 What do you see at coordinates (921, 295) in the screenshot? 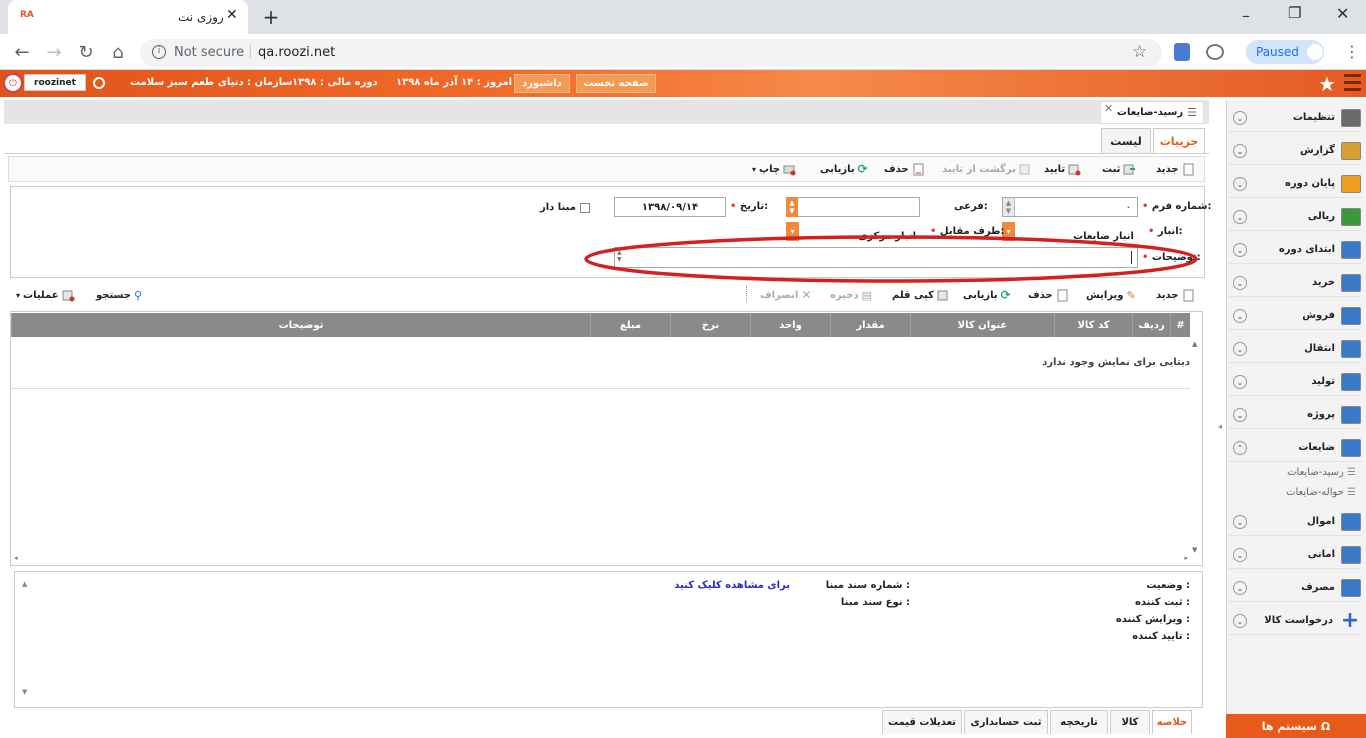
I see `copy-item-button: کپی قلم` at bounding box center [921, 295].